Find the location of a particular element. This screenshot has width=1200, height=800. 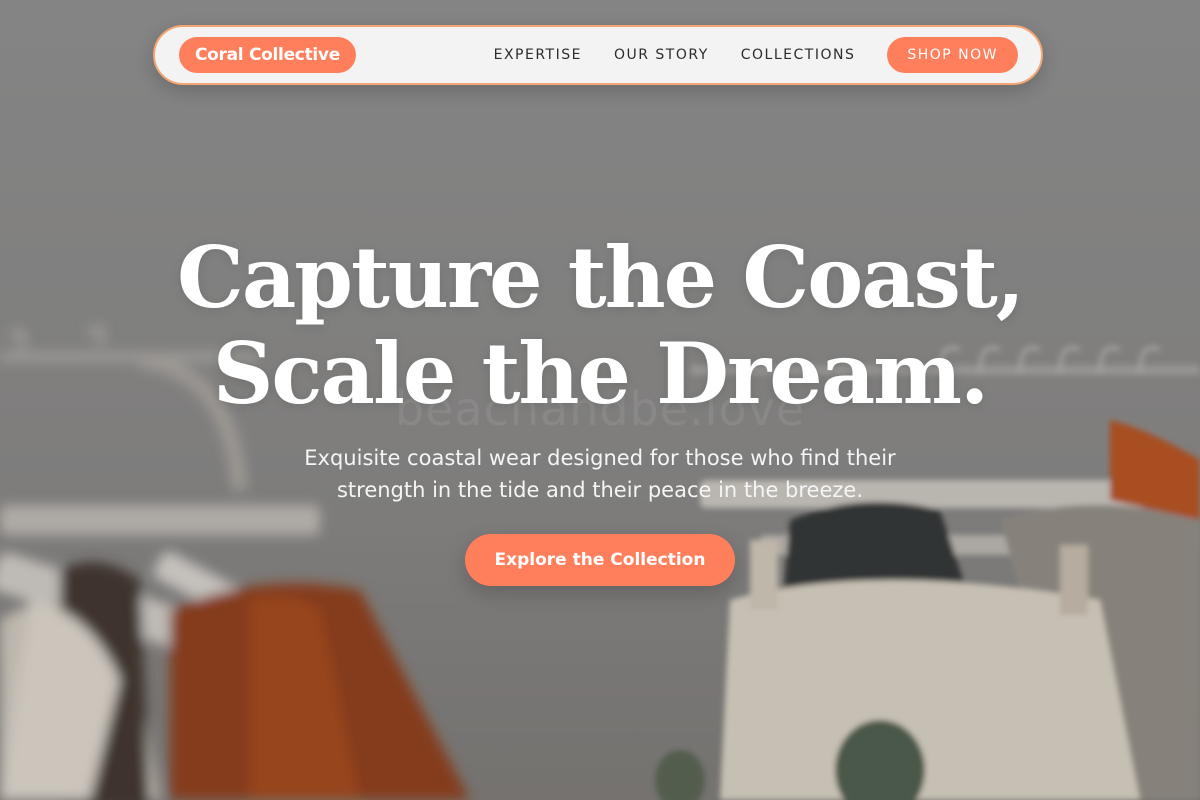

headline-line-2: Scale the Dream. is located at coordinates (601, 373).